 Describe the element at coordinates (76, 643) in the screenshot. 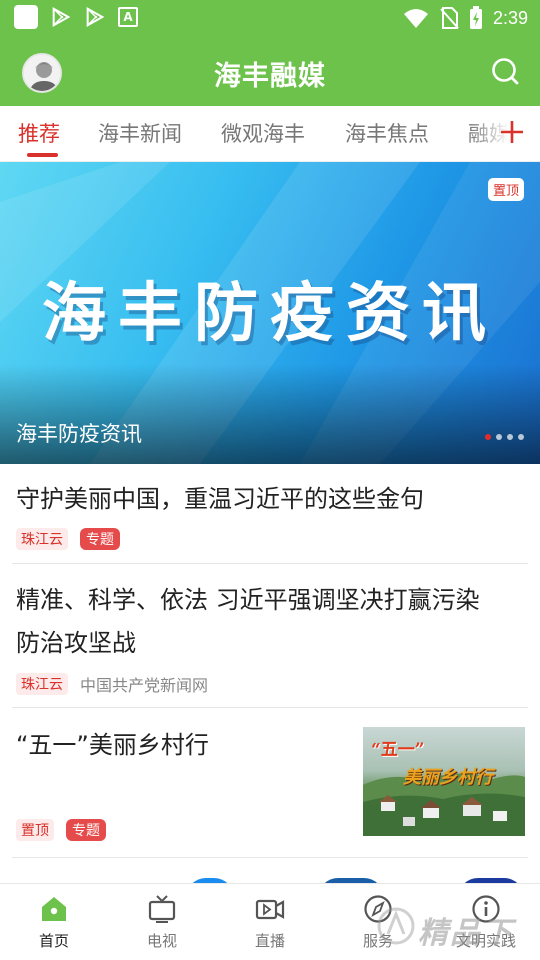

I see `news-title-line2: 防治攻坚战` at that location.